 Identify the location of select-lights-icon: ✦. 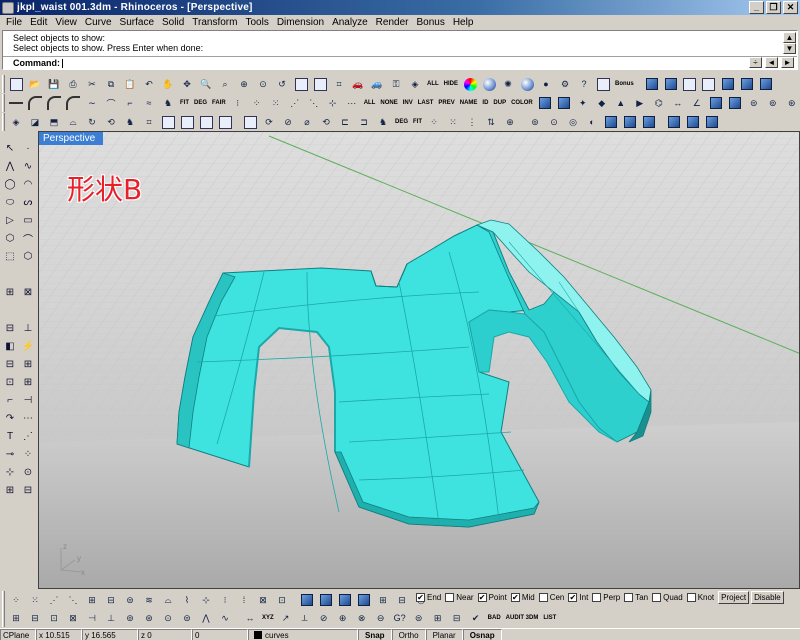
(583, 103).